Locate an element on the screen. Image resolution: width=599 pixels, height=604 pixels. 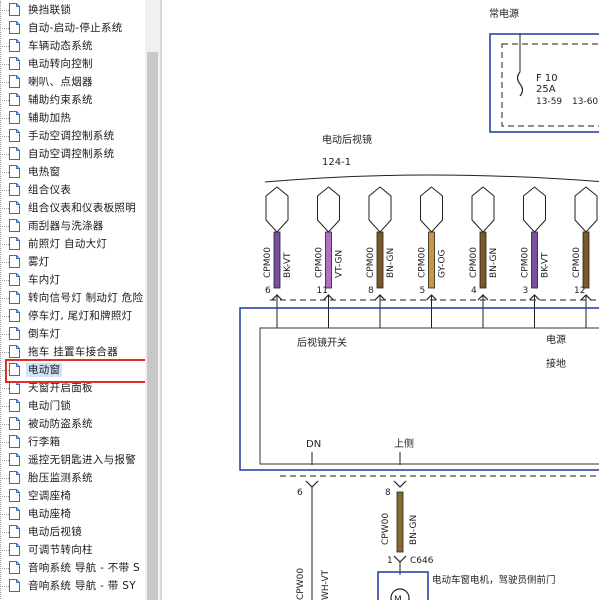
tree-item: 电动后视镜 is located at coordinates (72, 532).